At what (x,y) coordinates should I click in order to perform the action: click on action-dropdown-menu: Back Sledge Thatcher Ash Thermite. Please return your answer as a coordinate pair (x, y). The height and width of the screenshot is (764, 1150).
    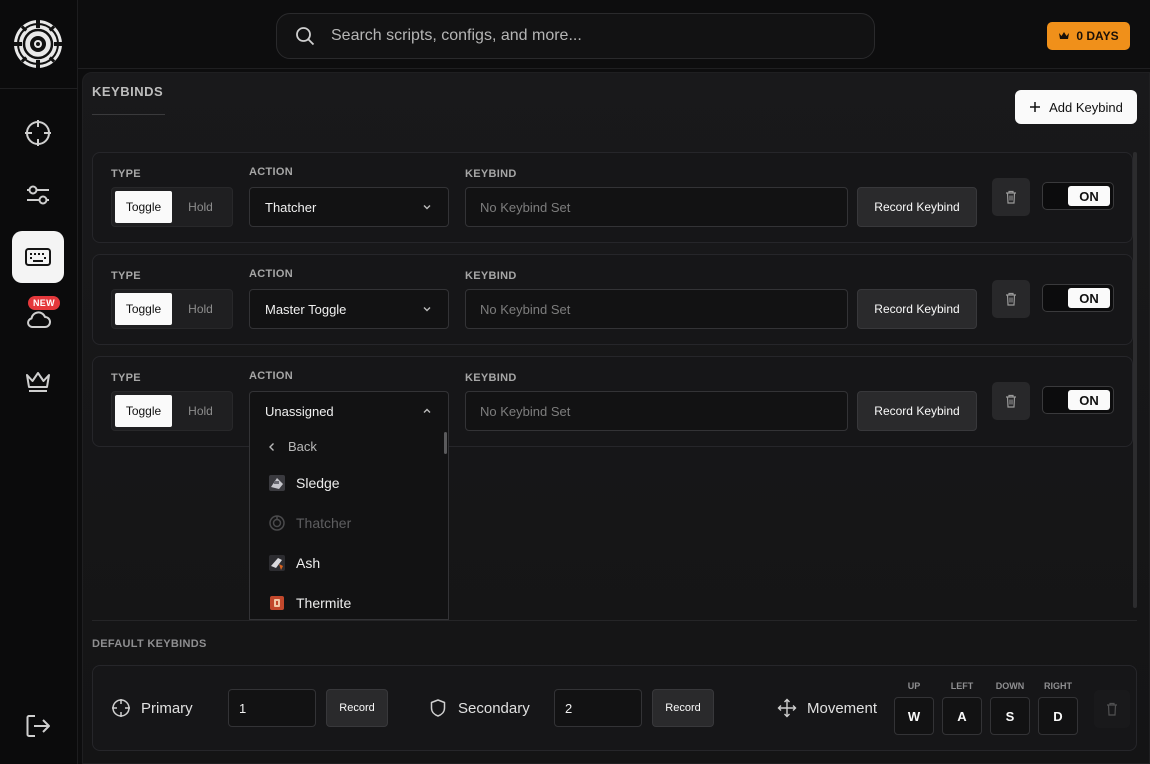
    Looking at the image, I should click on (349, 525).